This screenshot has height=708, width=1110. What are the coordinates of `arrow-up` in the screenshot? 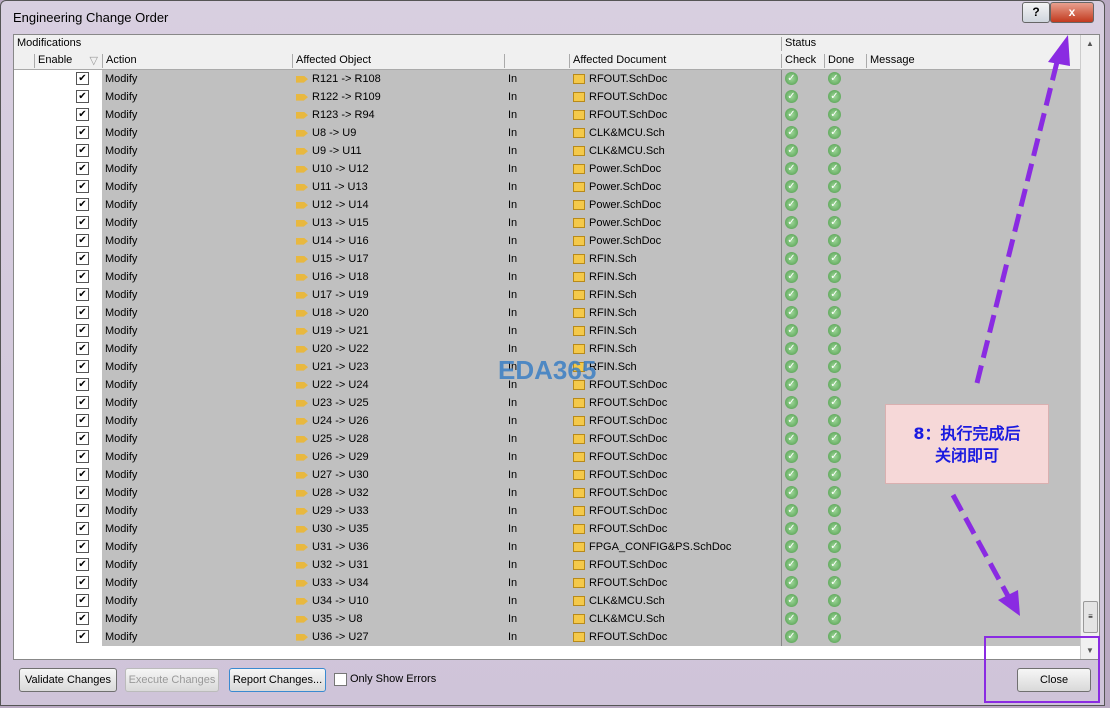 It's located at (1017, 220).